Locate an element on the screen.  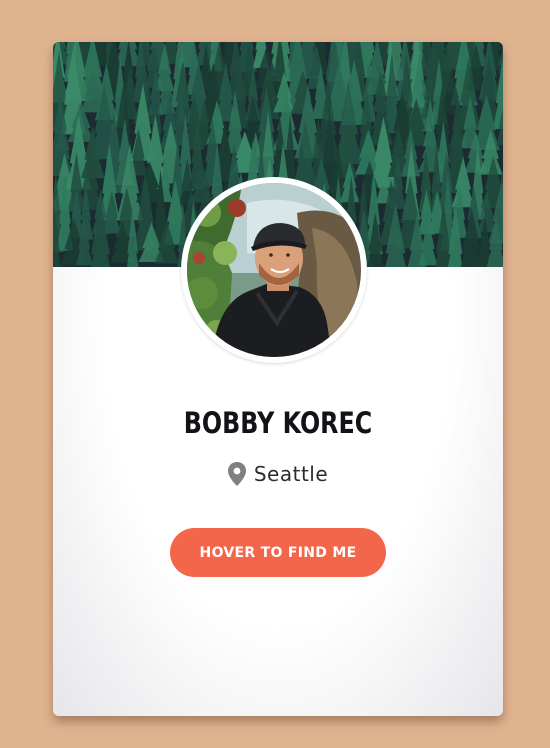
avatar is located at coordinates (274, 270).